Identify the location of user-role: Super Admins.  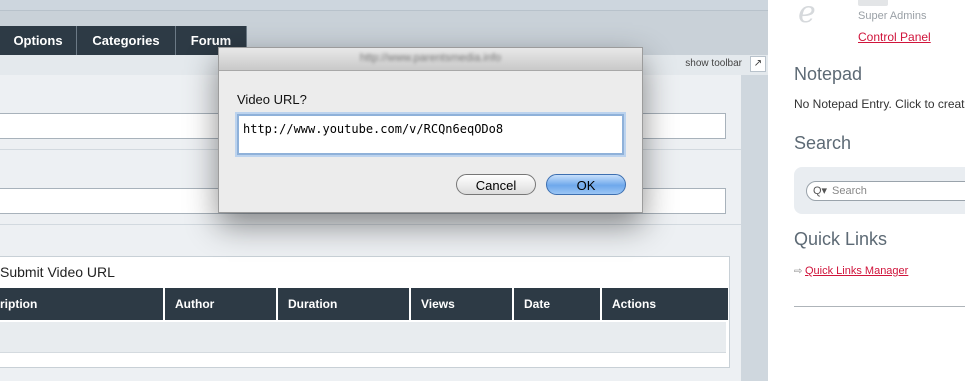
(892, 16).